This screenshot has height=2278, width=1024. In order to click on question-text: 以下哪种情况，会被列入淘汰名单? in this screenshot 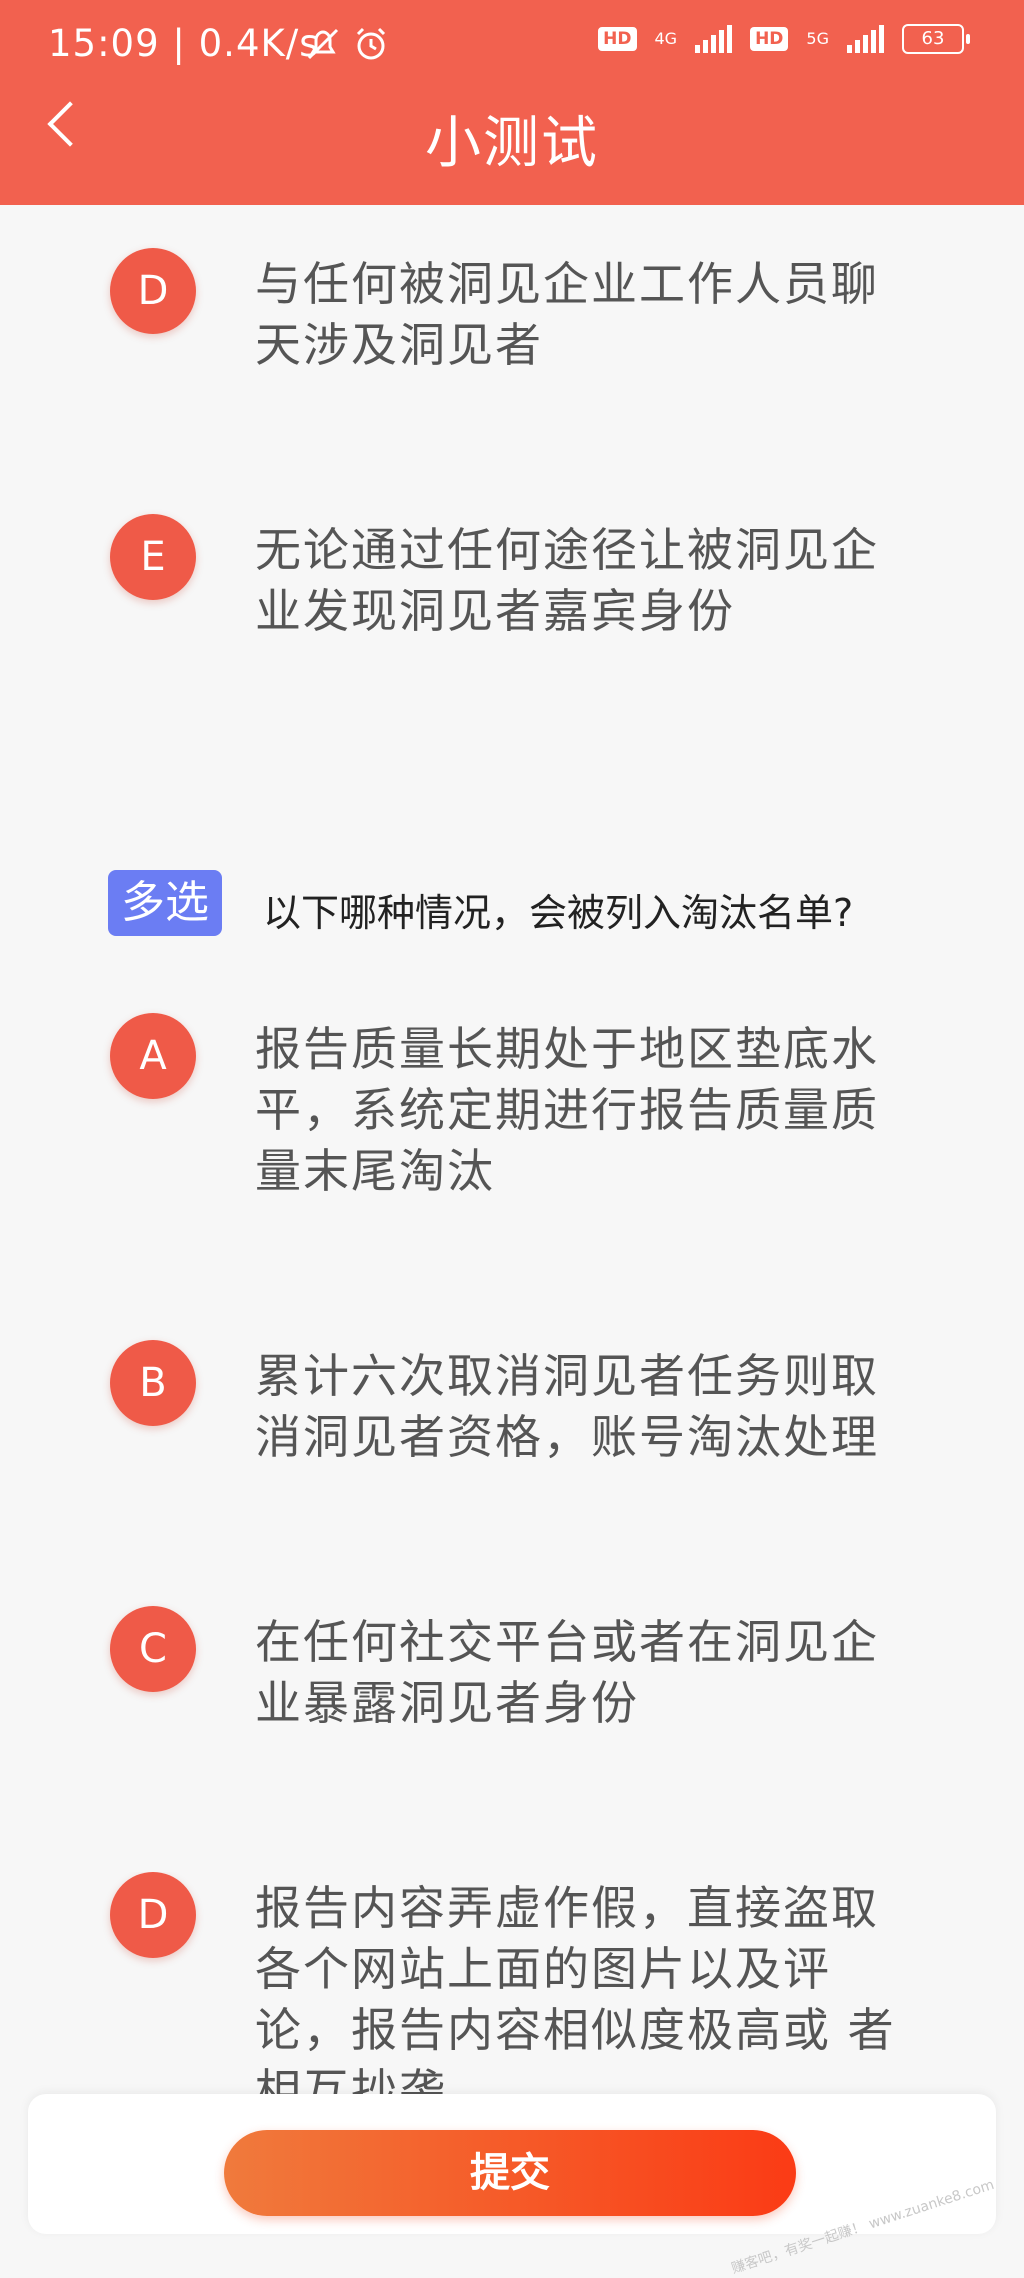, I will do `click(558, 913)`.